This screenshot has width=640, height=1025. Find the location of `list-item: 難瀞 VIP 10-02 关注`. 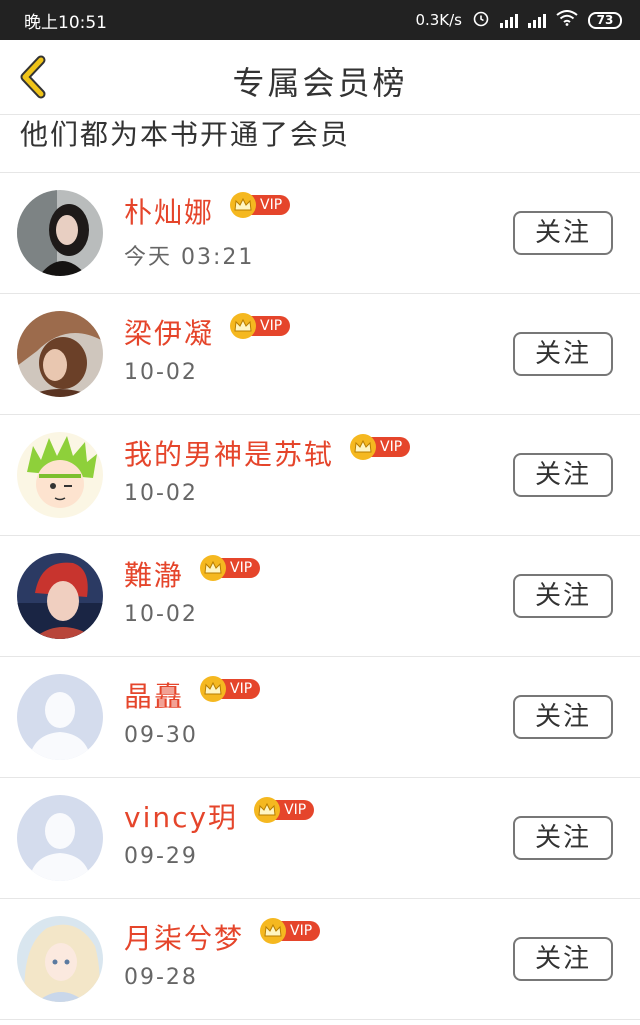

list-item: 難瀞 VIP 10-02 关注 is located at coordinates (320, 596).